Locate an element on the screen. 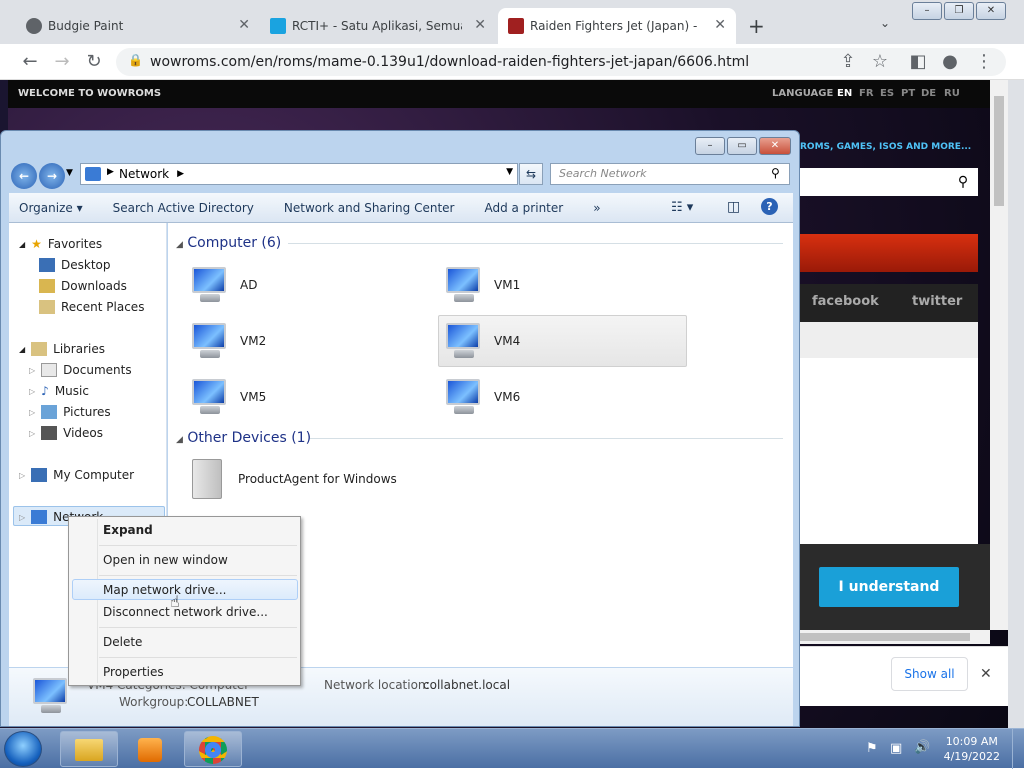  folder-icon is located at coordinates (89, 750).